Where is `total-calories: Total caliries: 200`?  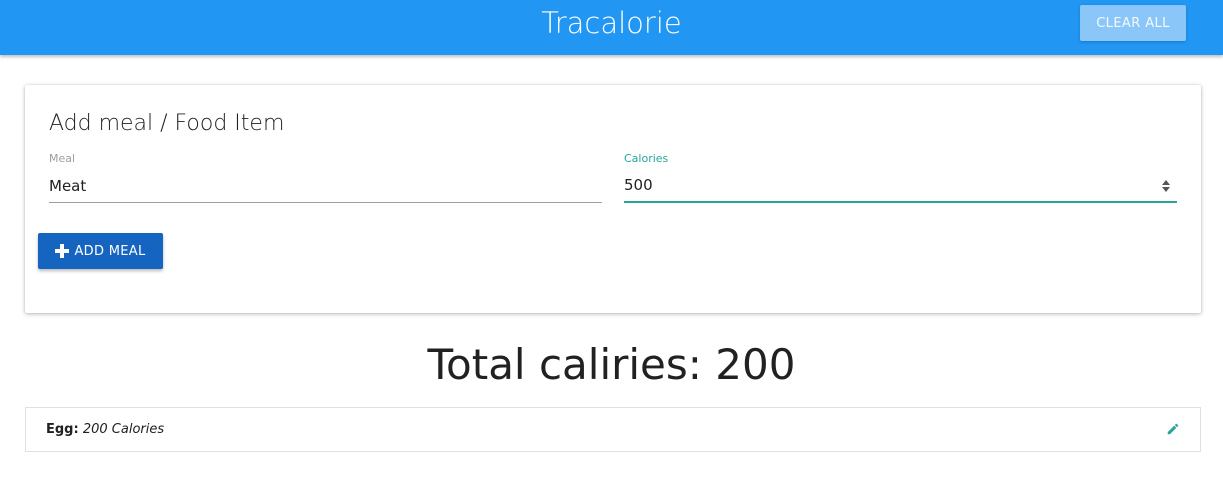
total-calories: Total caliries: 200 is located at coordinates (611, 364).